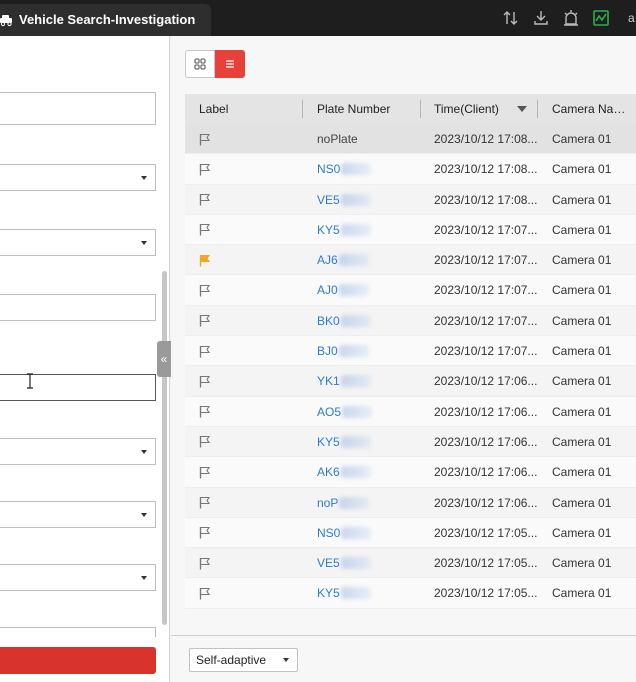 The width and height of the screenshot is (636, 682). I want to click on search-button, so click(78, 660).